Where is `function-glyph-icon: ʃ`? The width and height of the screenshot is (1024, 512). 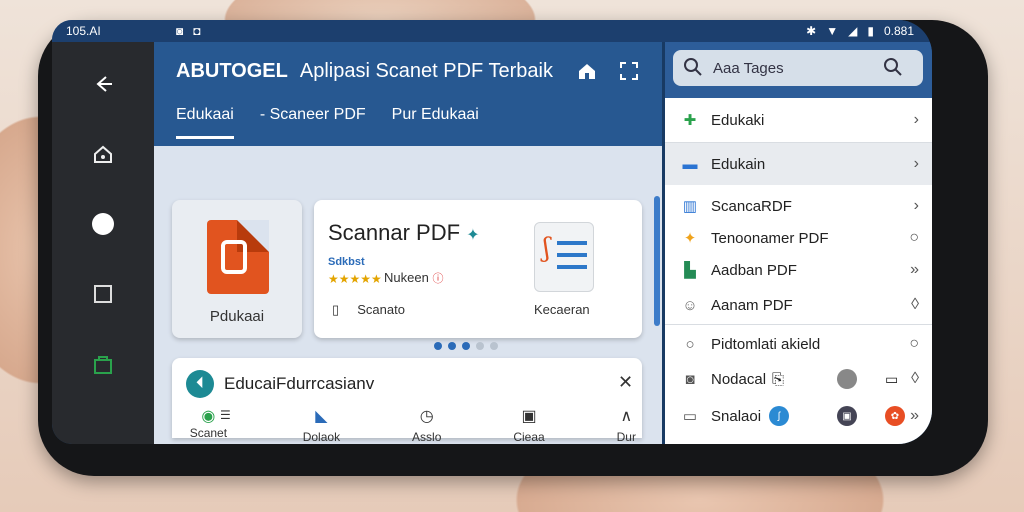 function-glyph-icon: ʃ is located at coordinates (547, 248).